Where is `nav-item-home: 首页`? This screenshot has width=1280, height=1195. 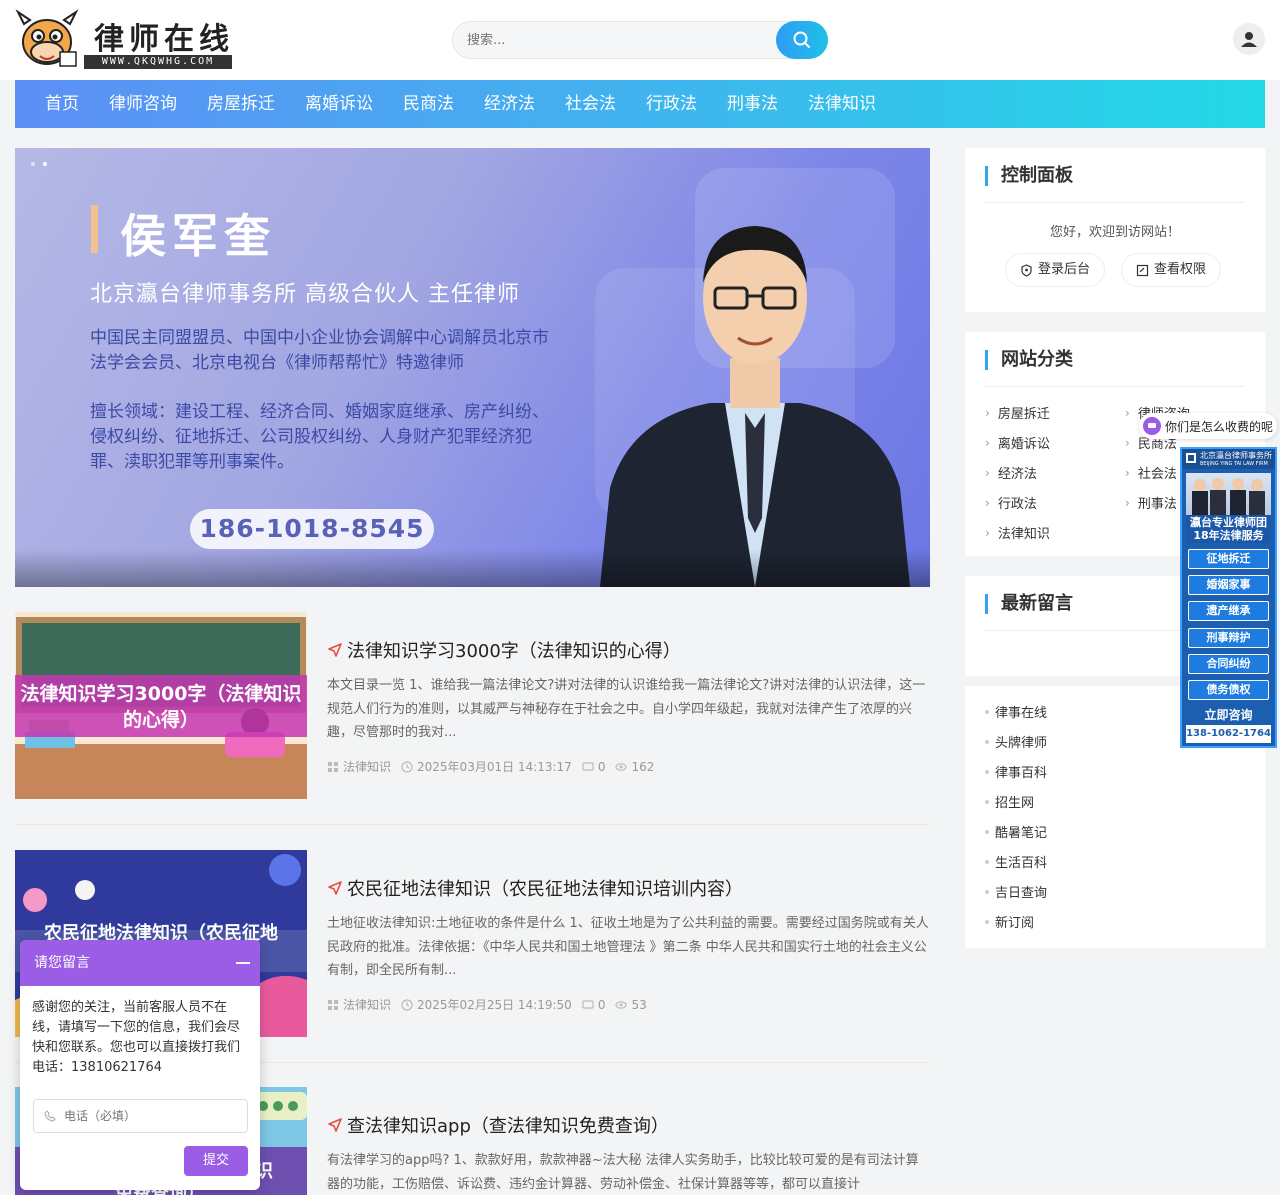
nav-item-home: 首页 is located at coordinates (62, 104).